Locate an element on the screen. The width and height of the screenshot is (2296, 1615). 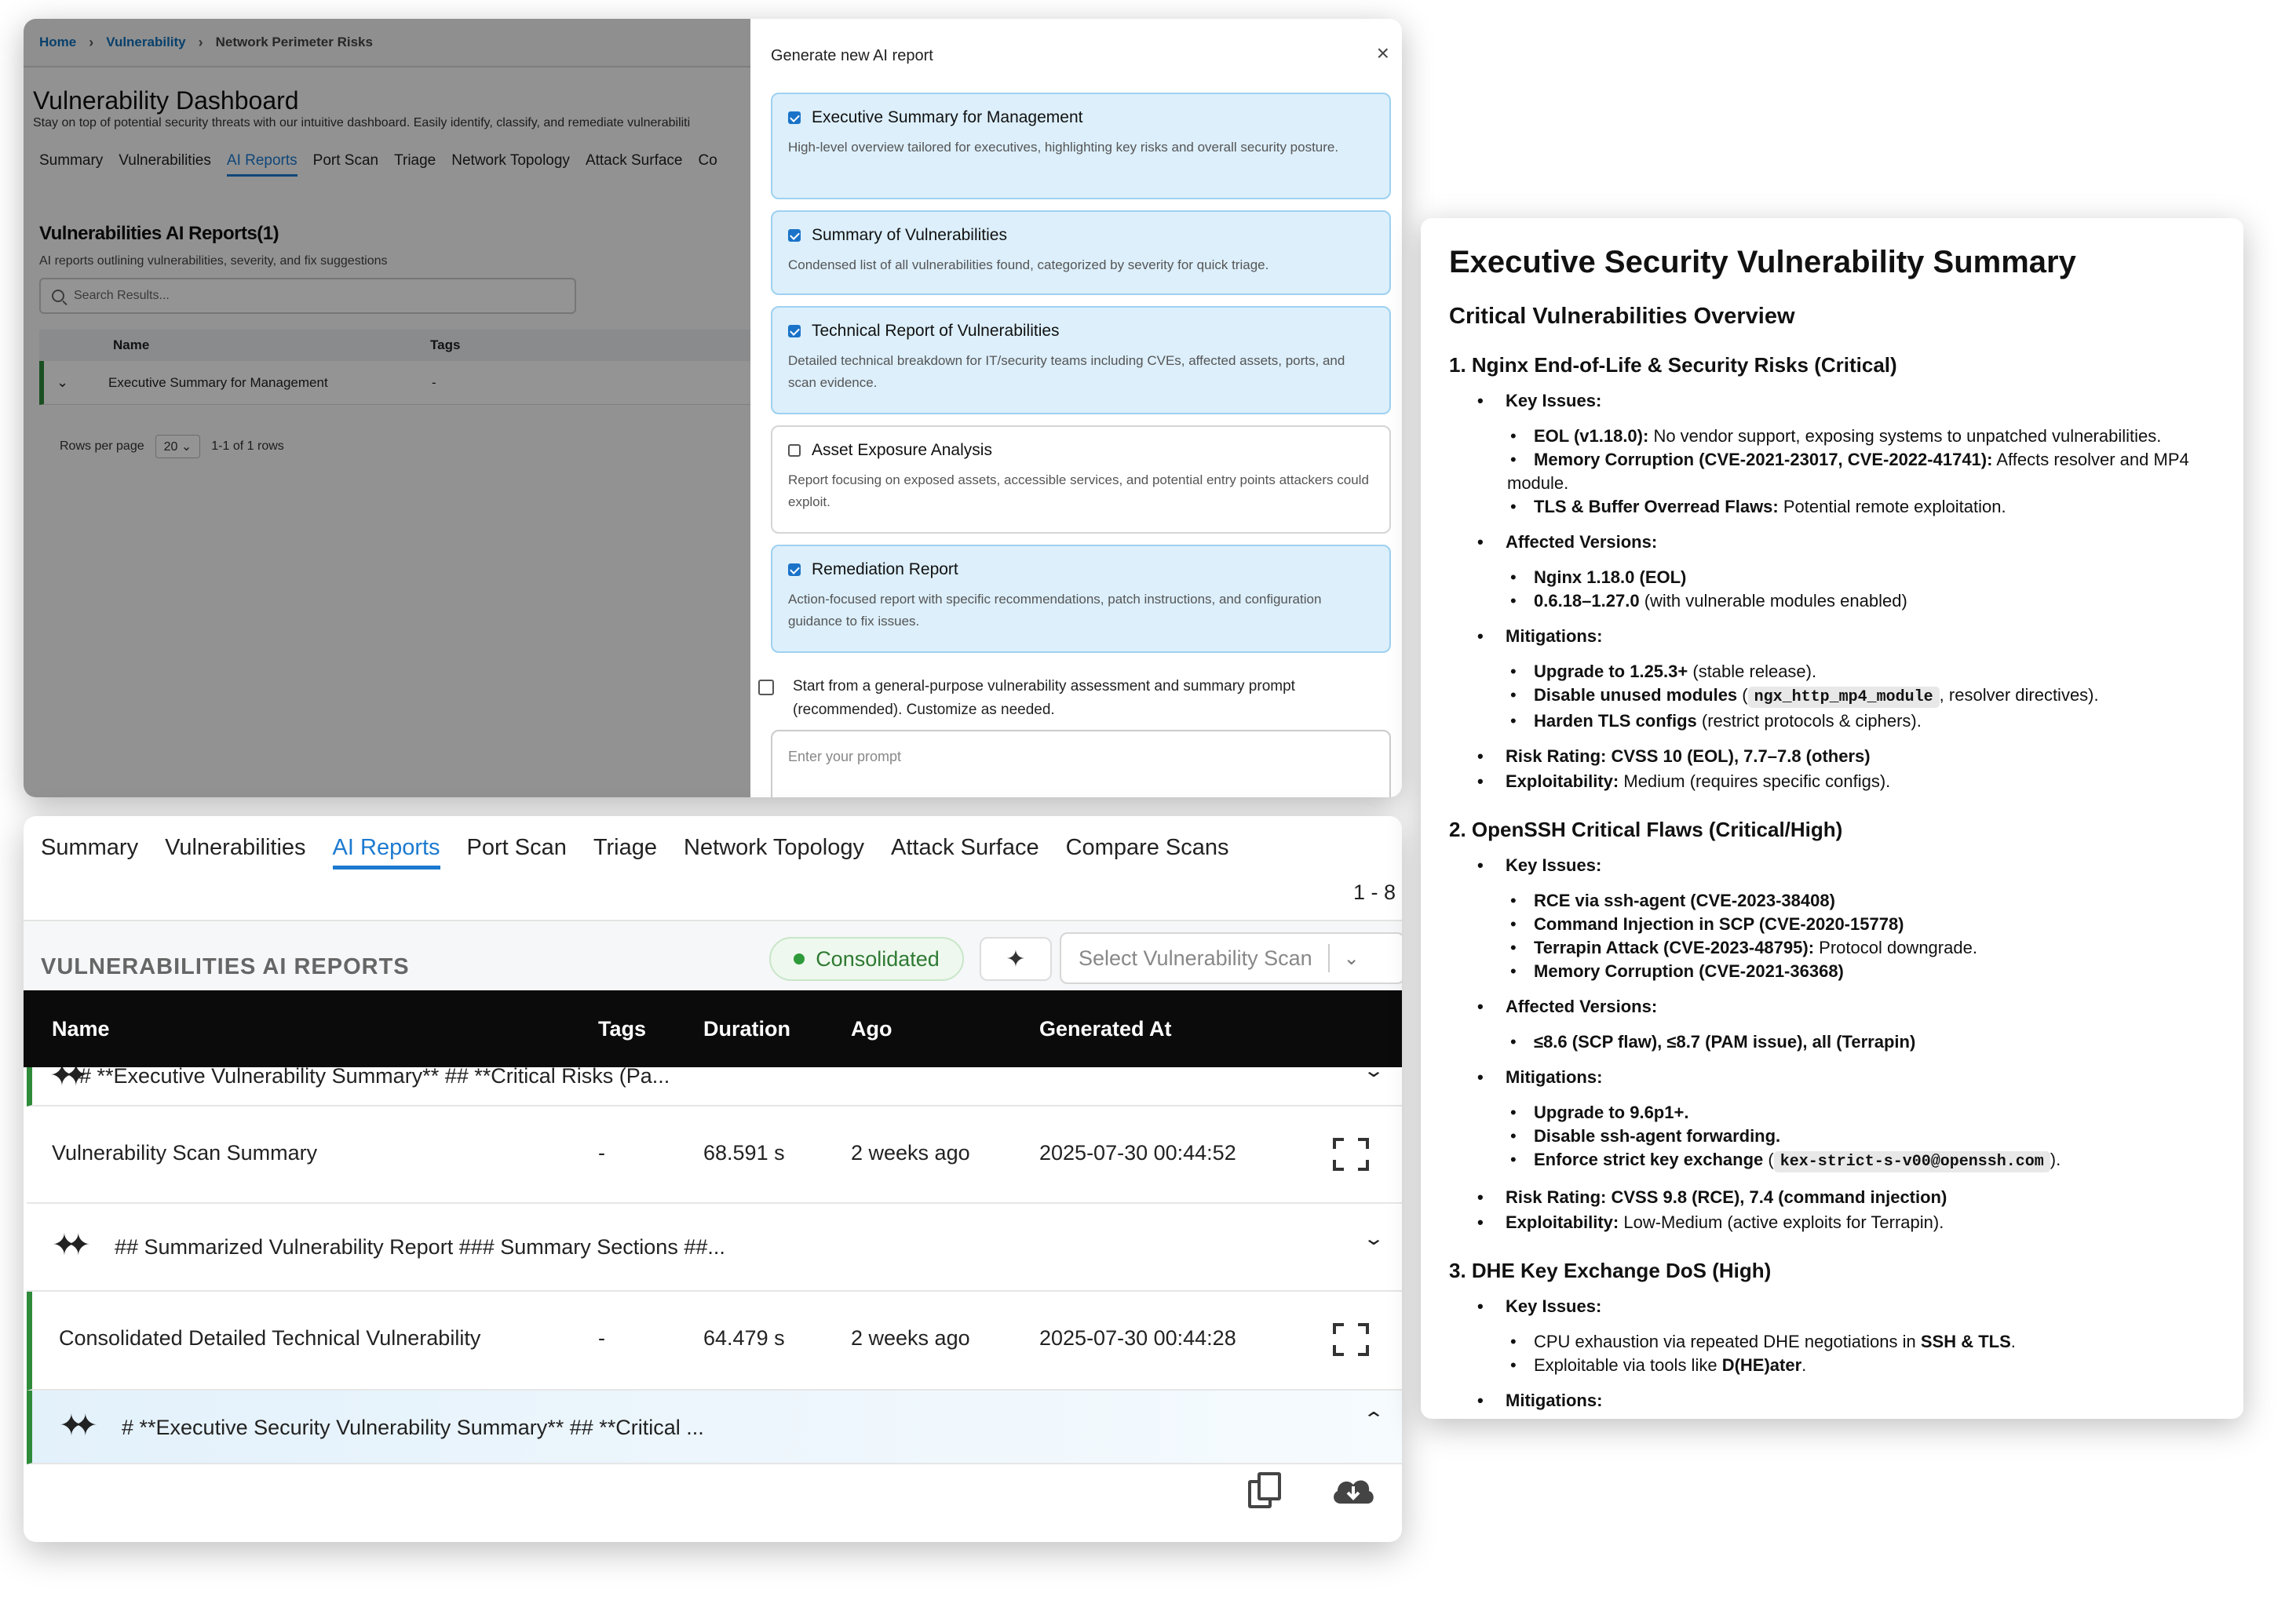
doc-title: Executive Security Vulnerability Summary is located at coordinates (1762, 262).